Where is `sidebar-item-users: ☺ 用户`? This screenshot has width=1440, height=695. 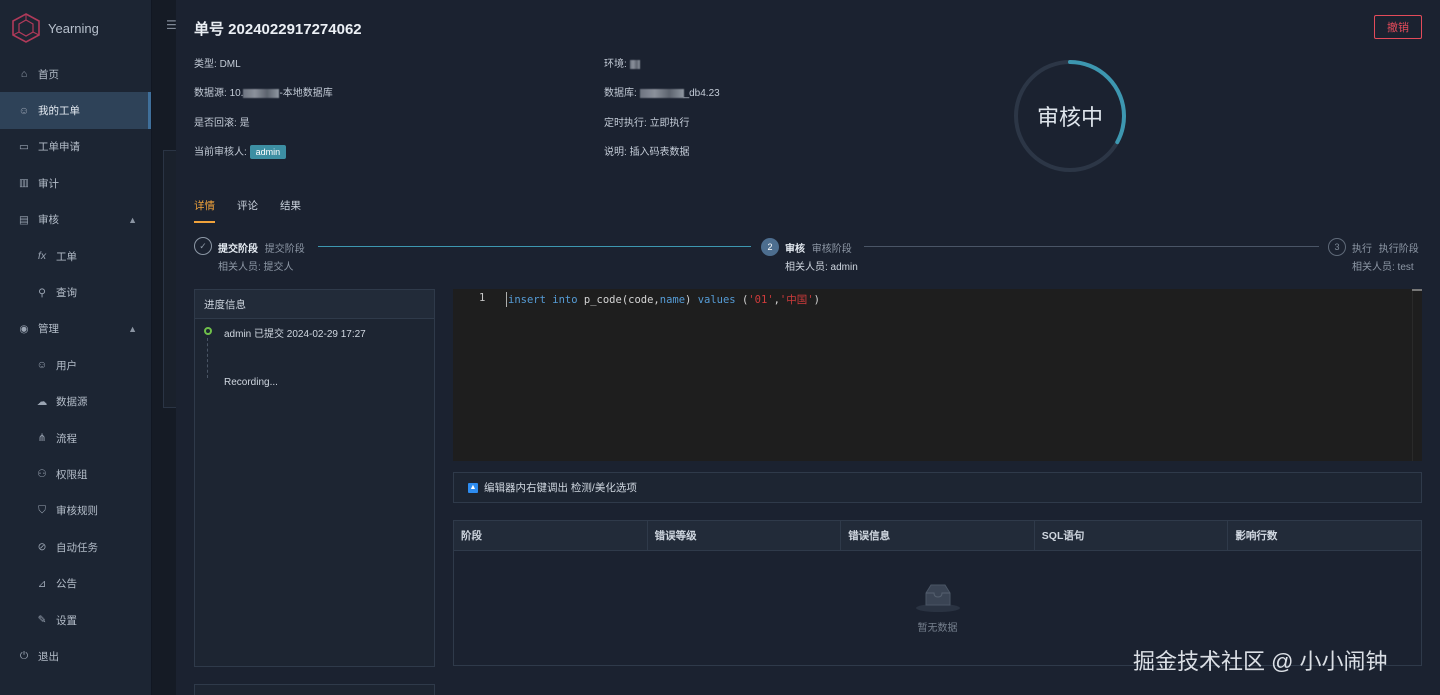
sidebar-item-users: ☺ 用户 is located at coordinates (75, 365).